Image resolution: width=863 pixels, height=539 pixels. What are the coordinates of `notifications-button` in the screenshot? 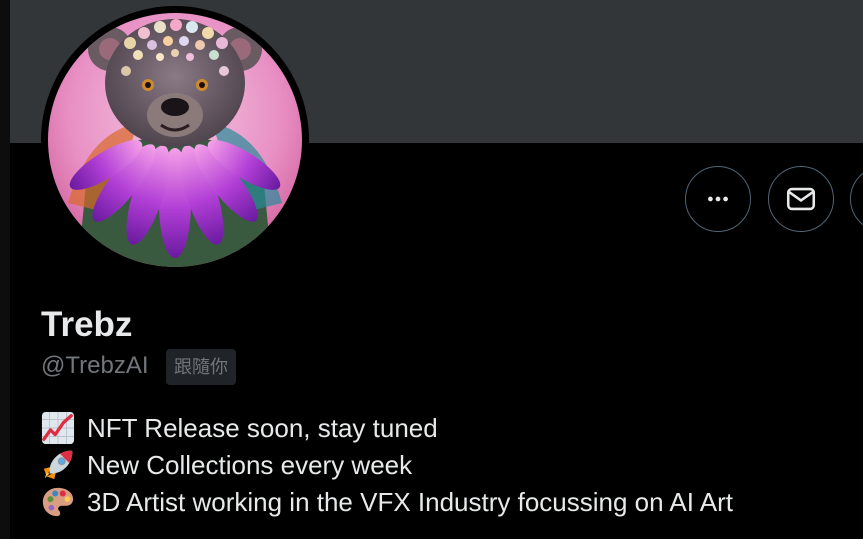 It's located at (856, 199).